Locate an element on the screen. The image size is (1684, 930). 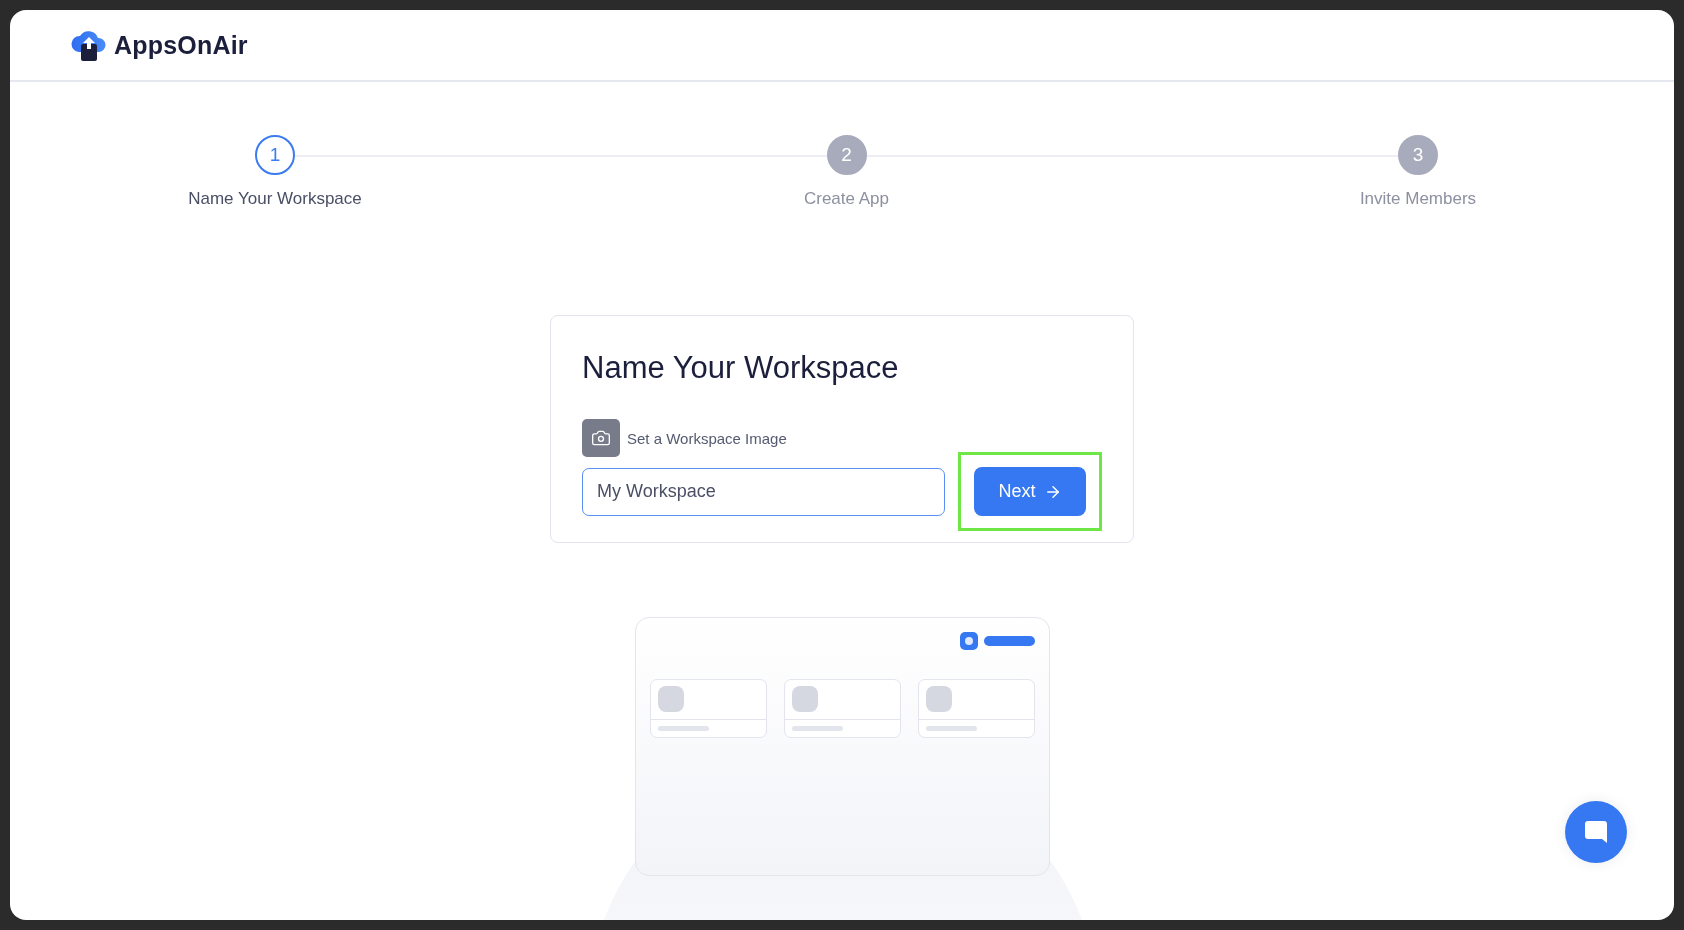
step-number: 2 is located at coordinates (846, 155).